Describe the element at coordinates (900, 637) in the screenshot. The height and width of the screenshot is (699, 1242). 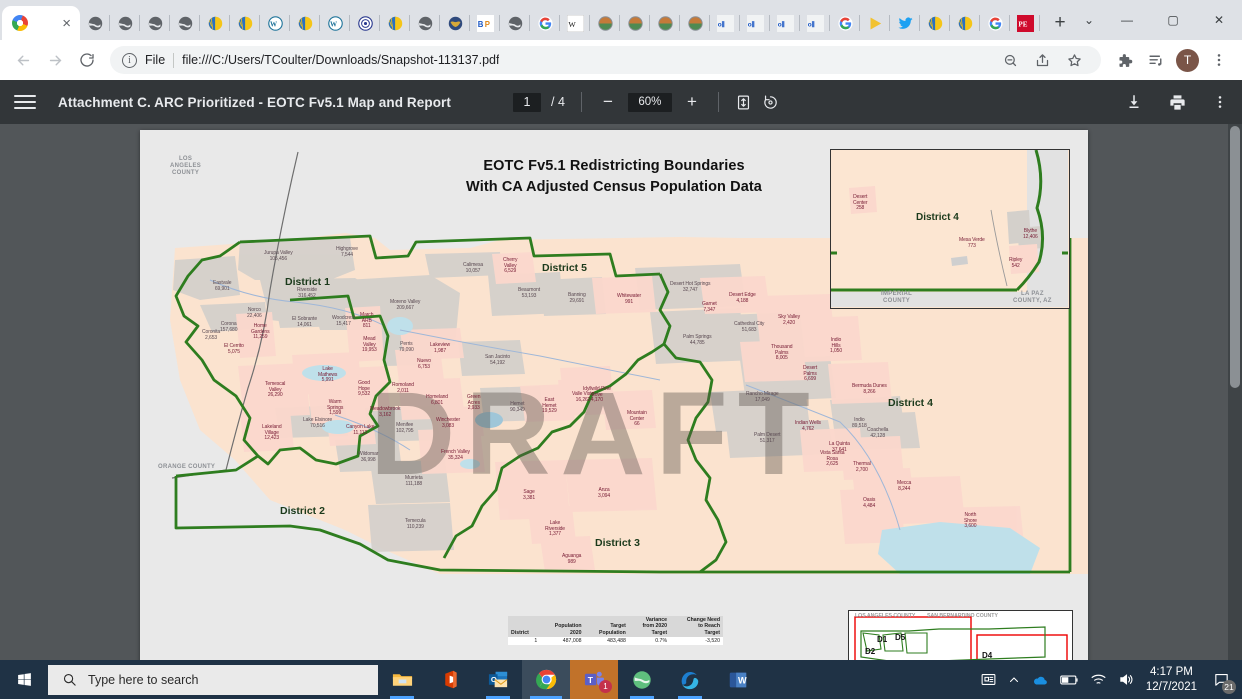
I see `overview-district-d5: D5` at that location.